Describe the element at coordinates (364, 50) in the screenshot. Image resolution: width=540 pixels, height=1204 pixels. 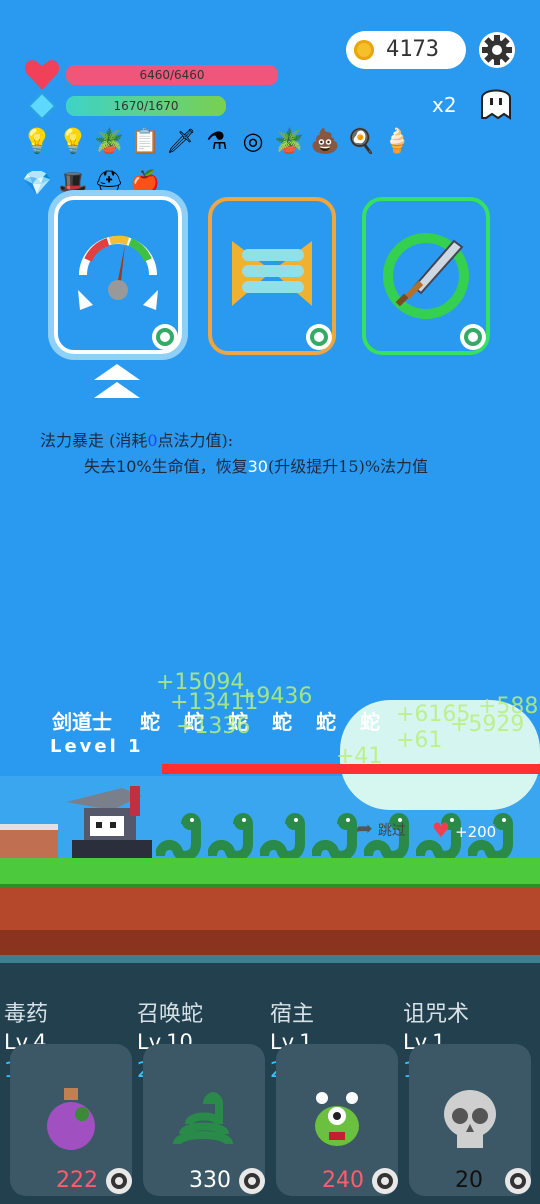
I see `coin-icon` at that location.